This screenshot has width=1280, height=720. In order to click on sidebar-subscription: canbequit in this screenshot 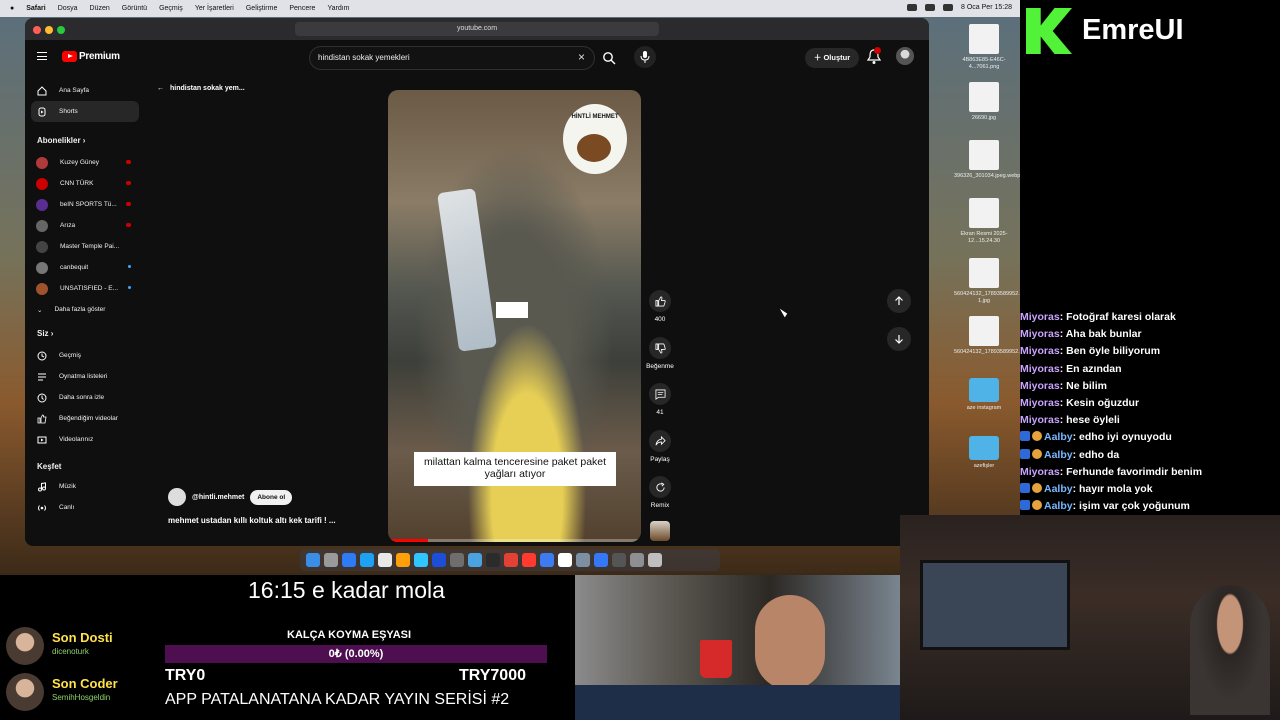, I will do `click(85, 267)`.